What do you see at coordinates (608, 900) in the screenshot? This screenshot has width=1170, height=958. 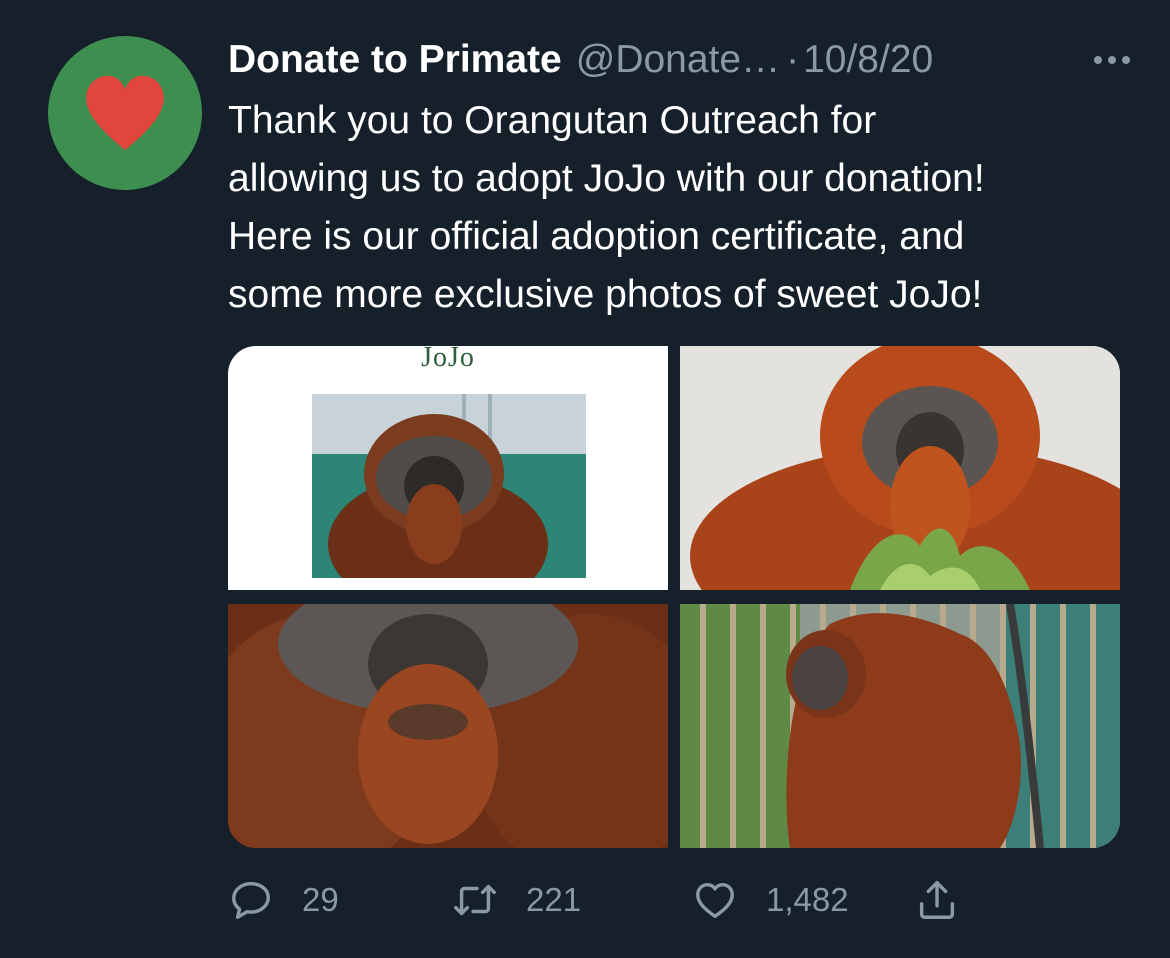 I see `tweet-actions: 29 221 1,482` at bounding box center [608, 900].